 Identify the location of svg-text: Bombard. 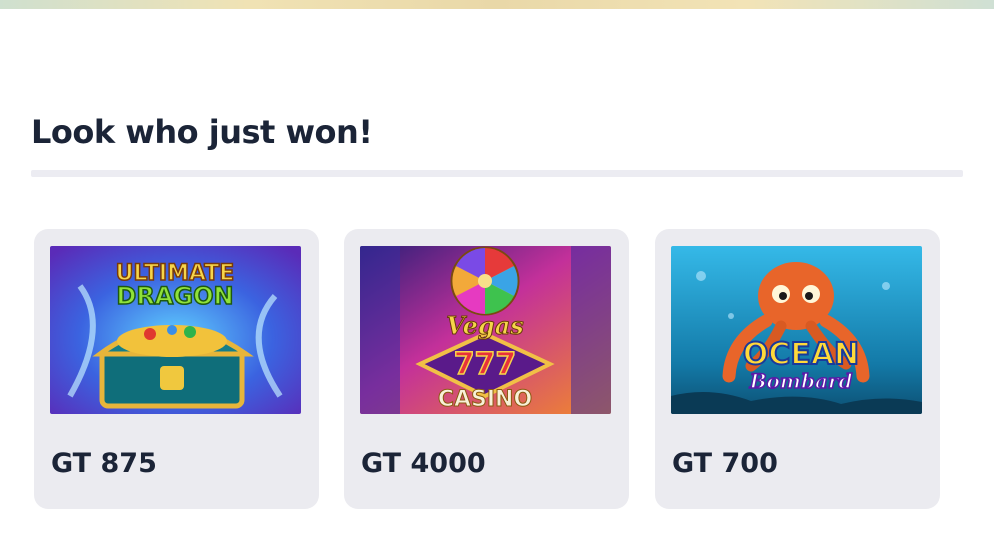
(801, 381).